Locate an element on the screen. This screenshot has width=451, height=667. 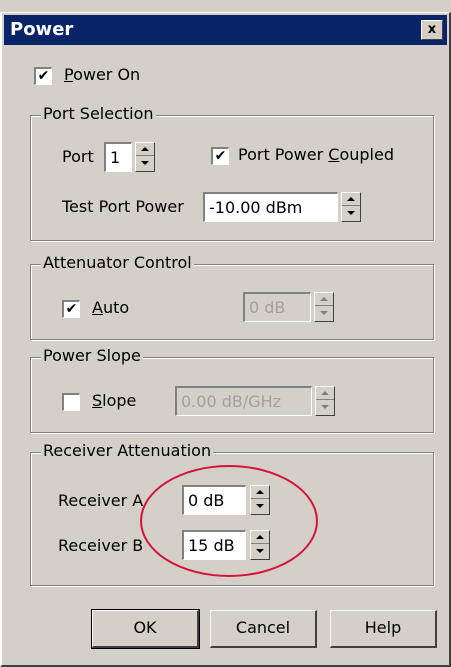
power-on-checkbox: ✔ is located at coordinates (43, 76).